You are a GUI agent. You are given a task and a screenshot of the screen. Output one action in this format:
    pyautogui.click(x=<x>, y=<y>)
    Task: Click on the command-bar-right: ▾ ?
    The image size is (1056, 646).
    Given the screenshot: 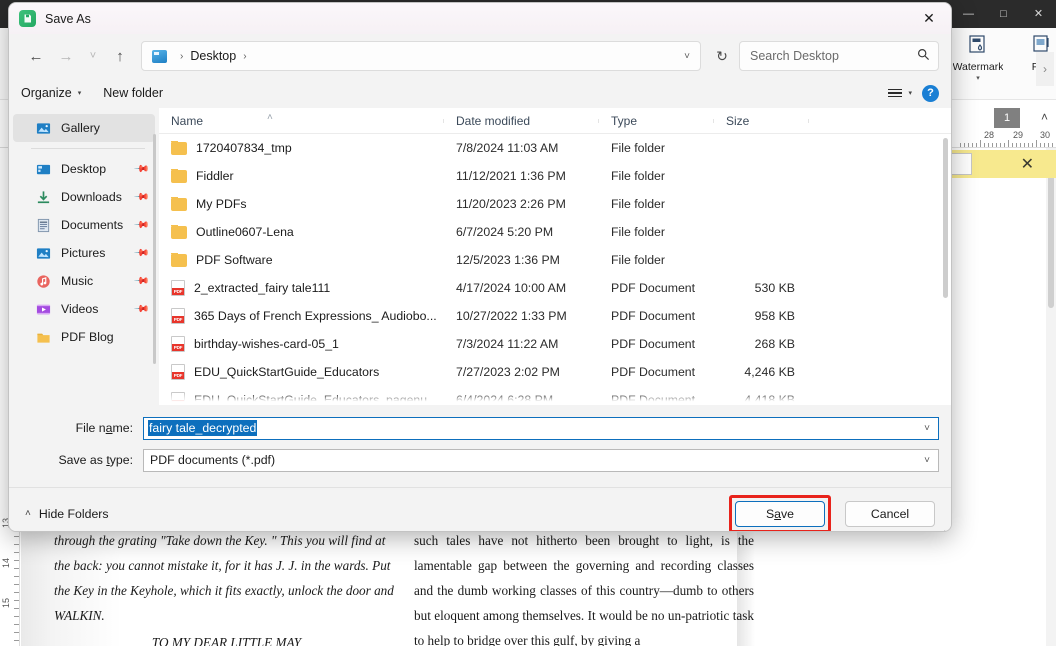 What is the action you would take?
    pyautogui.click(x=913, y=93)
    